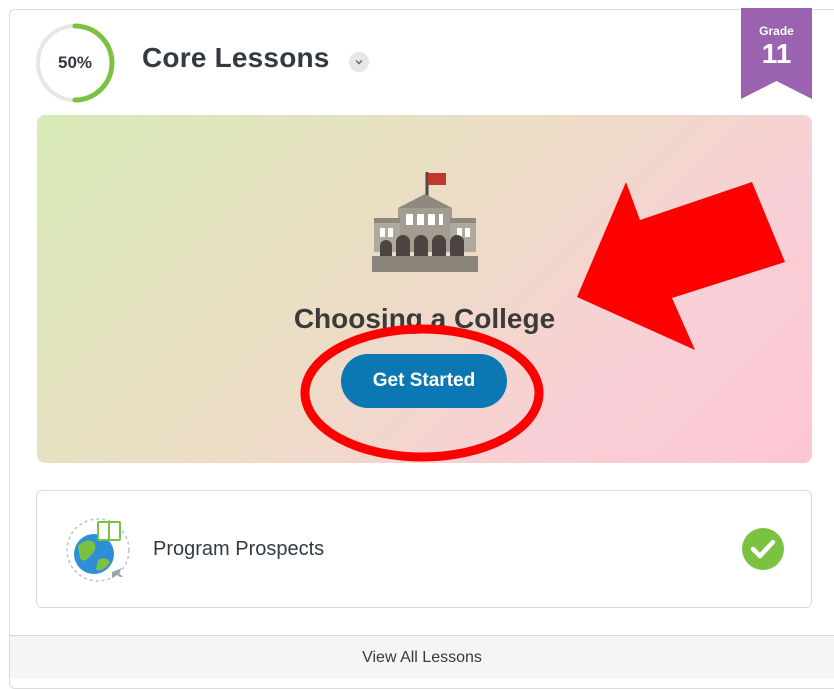  What do you see at coordinates (236, 57) in the screenshot?
I see `section-title: Core Lessons` at bounding box center [236, 57].